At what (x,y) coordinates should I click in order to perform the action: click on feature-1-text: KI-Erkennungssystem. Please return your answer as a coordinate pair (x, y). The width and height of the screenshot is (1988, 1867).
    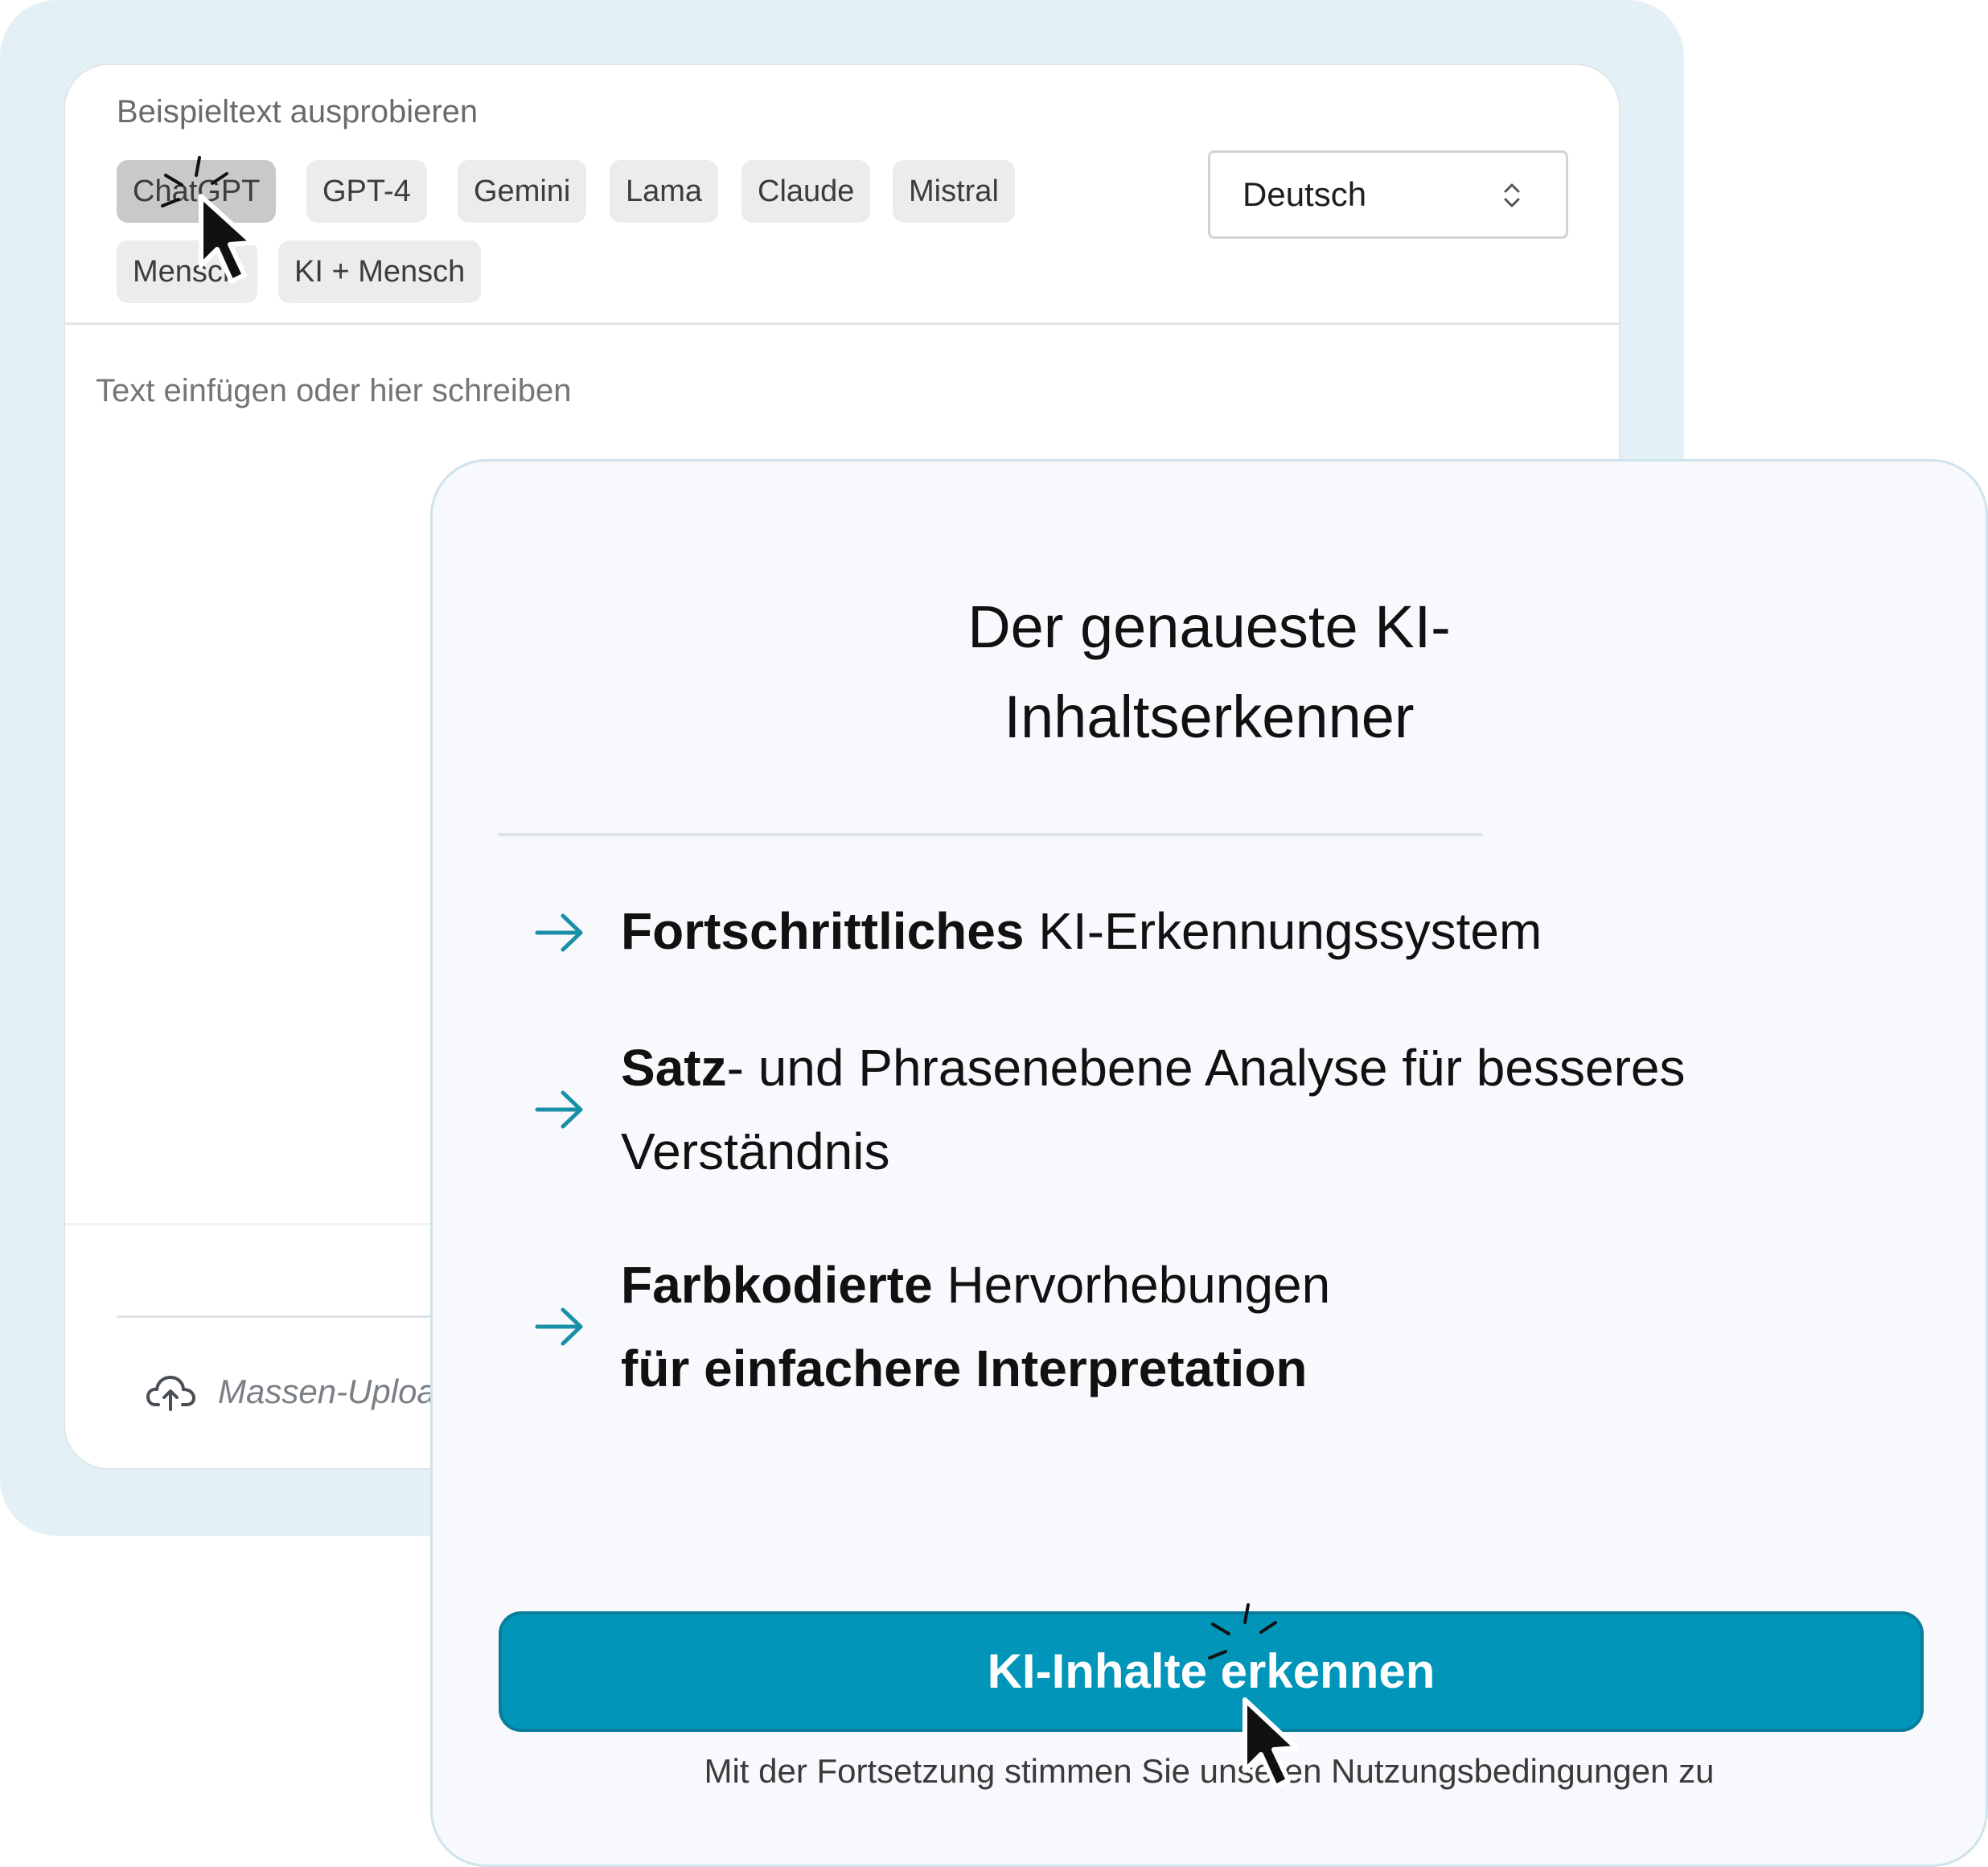
    Looking at the image, I should click on (1283, 931).